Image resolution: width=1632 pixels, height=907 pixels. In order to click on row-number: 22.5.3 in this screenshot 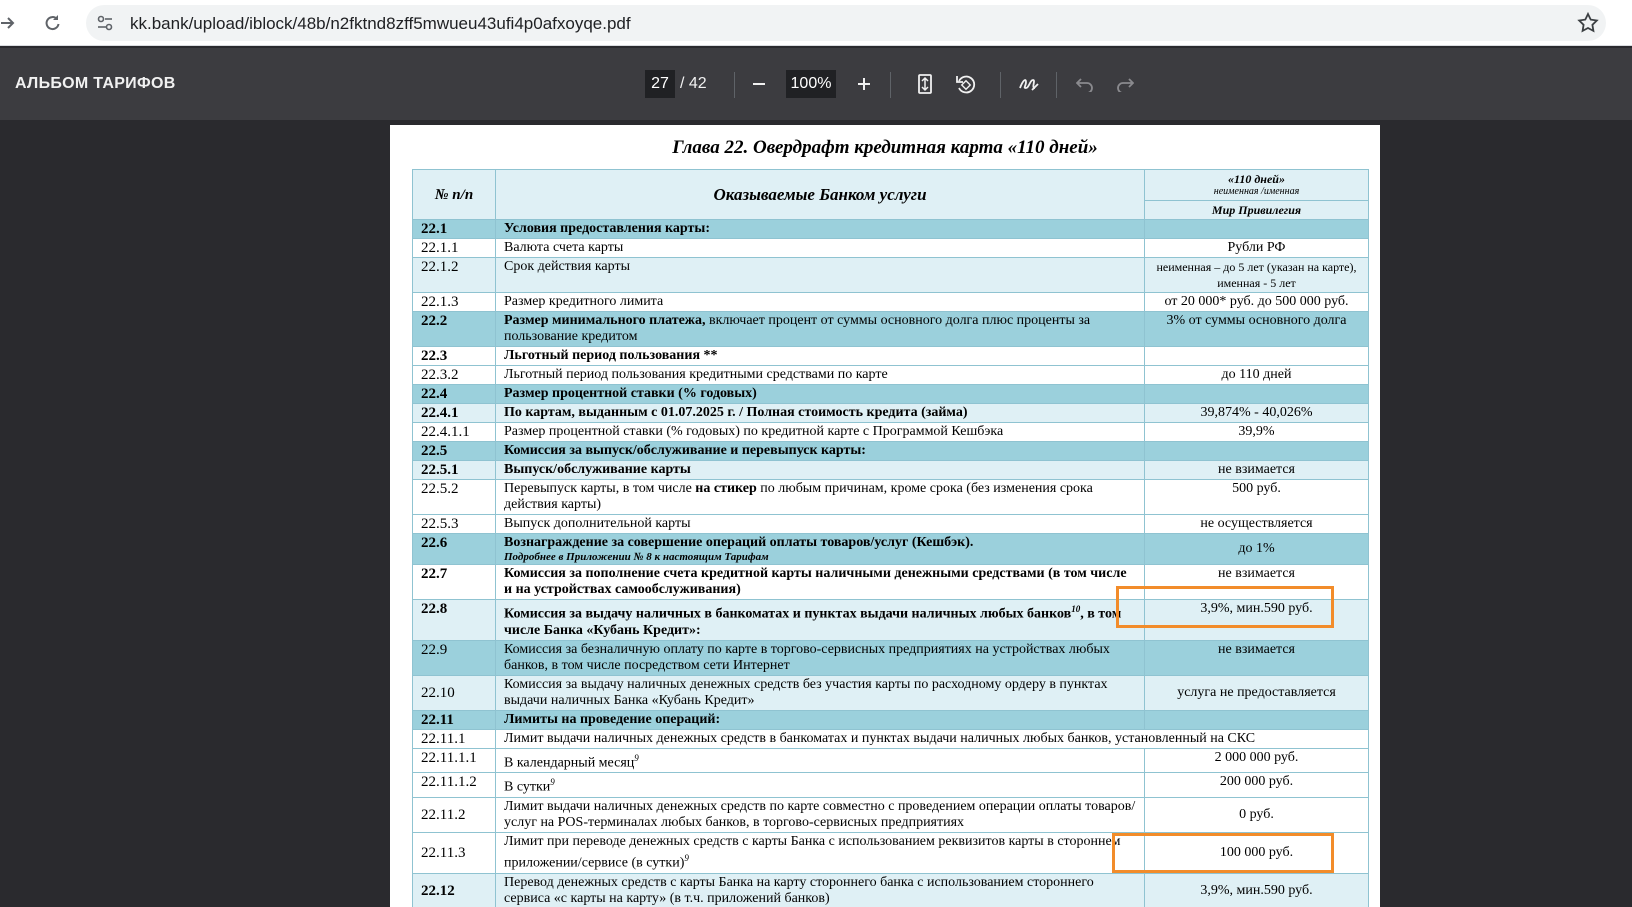, I will do `click(454, 524)`.